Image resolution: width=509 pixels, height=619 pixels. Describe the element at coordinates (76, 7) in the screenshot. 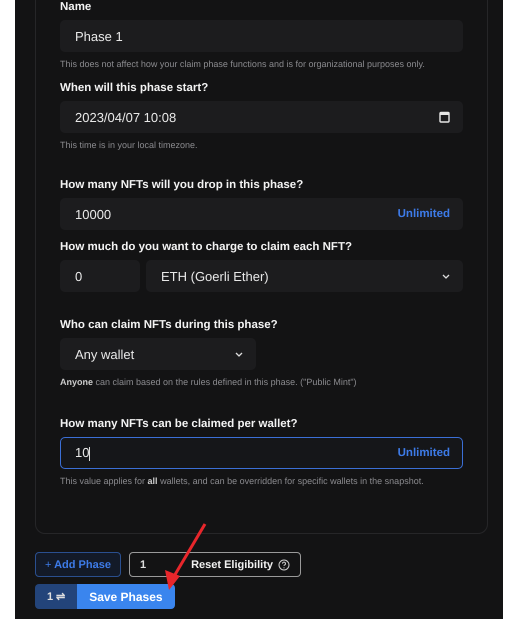

I see `field-label: Name` at that location.